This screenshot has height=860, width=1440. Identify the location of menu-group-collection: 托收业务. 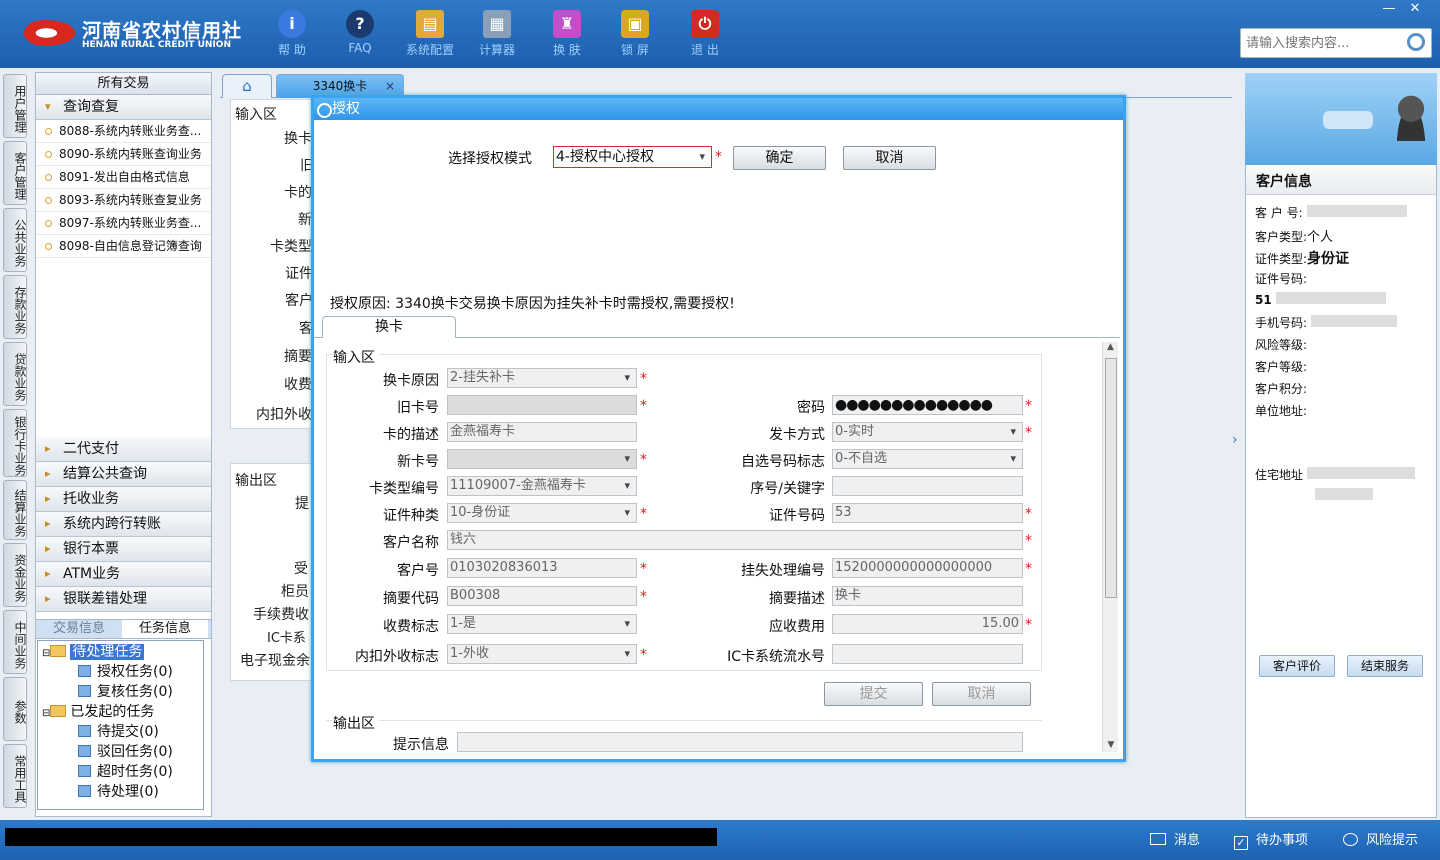
(123, 499).